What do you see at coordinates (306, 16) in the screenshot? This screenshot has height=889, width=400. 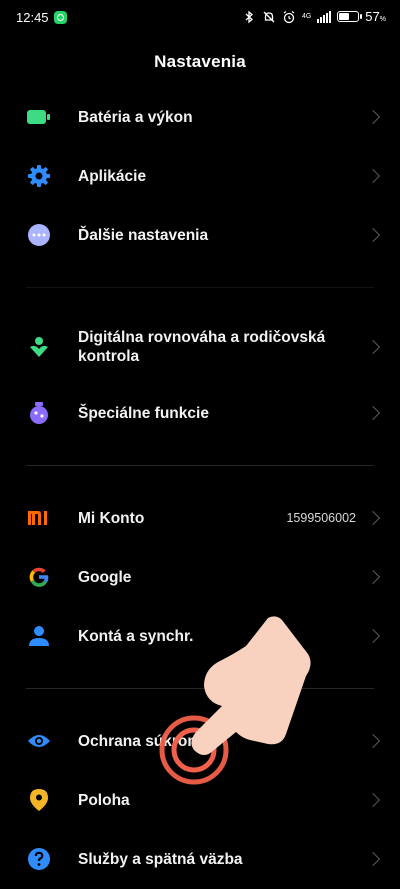 I see `network-type-label: 4G` at bounding box center [306, 16].